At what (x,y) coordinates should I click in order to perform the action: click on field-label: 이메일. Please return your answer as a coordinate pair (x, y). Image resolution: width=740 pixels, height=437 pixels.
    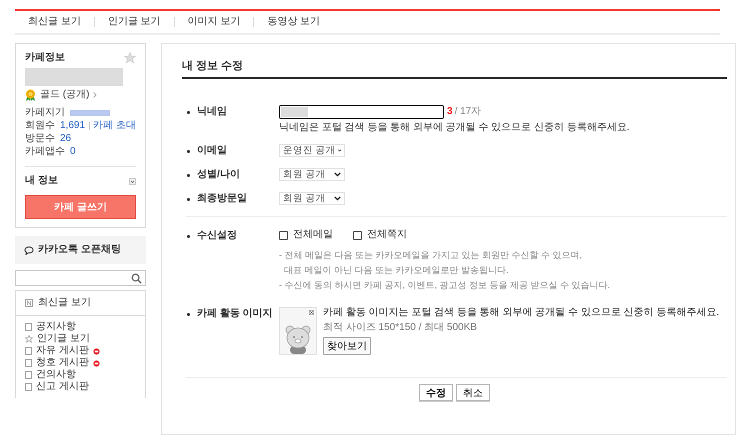
    Looking at the image, I should click on (212, 151).